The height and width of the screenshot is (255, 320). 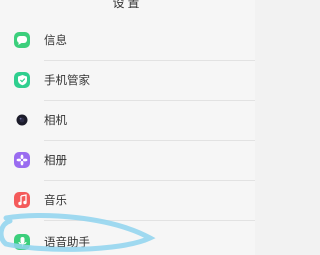 What do you see at coordinates (55, 200) in the screenshot?
I see `settings-item-label: 音乐` at bounding box center [55, 200].